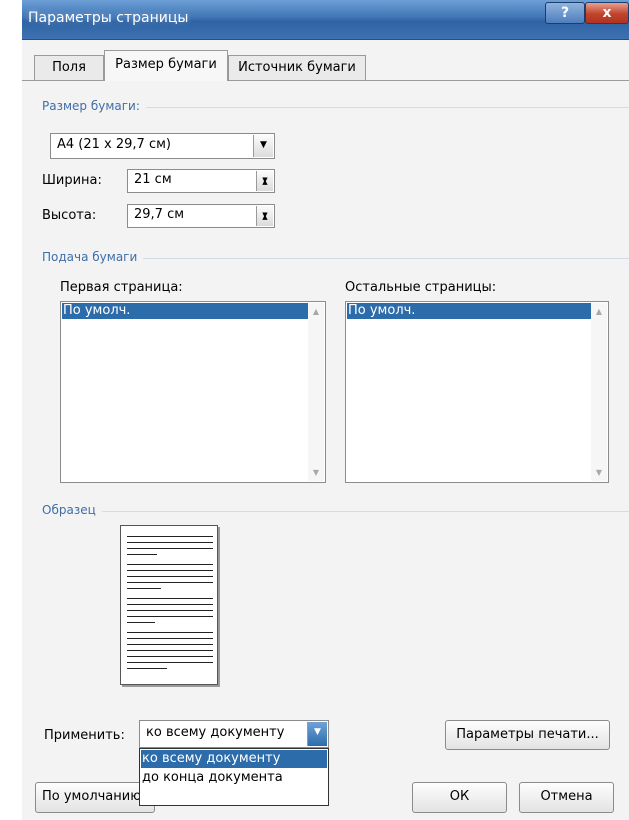  I want to click on other-pages-listbox: По умолч. ▲ ▼, so click(477, 392).